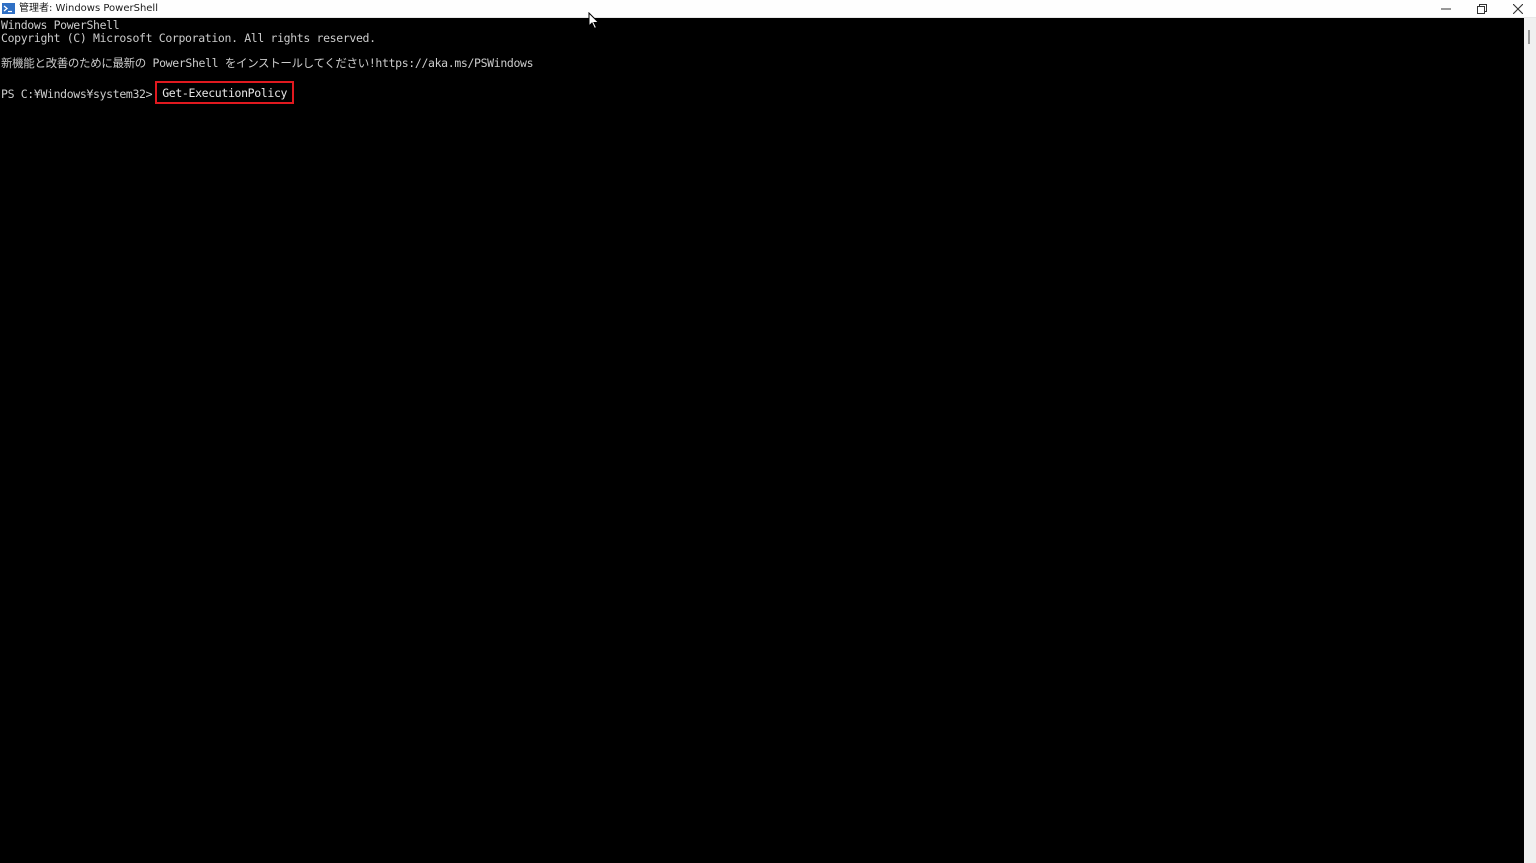 The width and height of the screenshot is (1536, 863). I want to click on maximize-button, so click(1482, 8).